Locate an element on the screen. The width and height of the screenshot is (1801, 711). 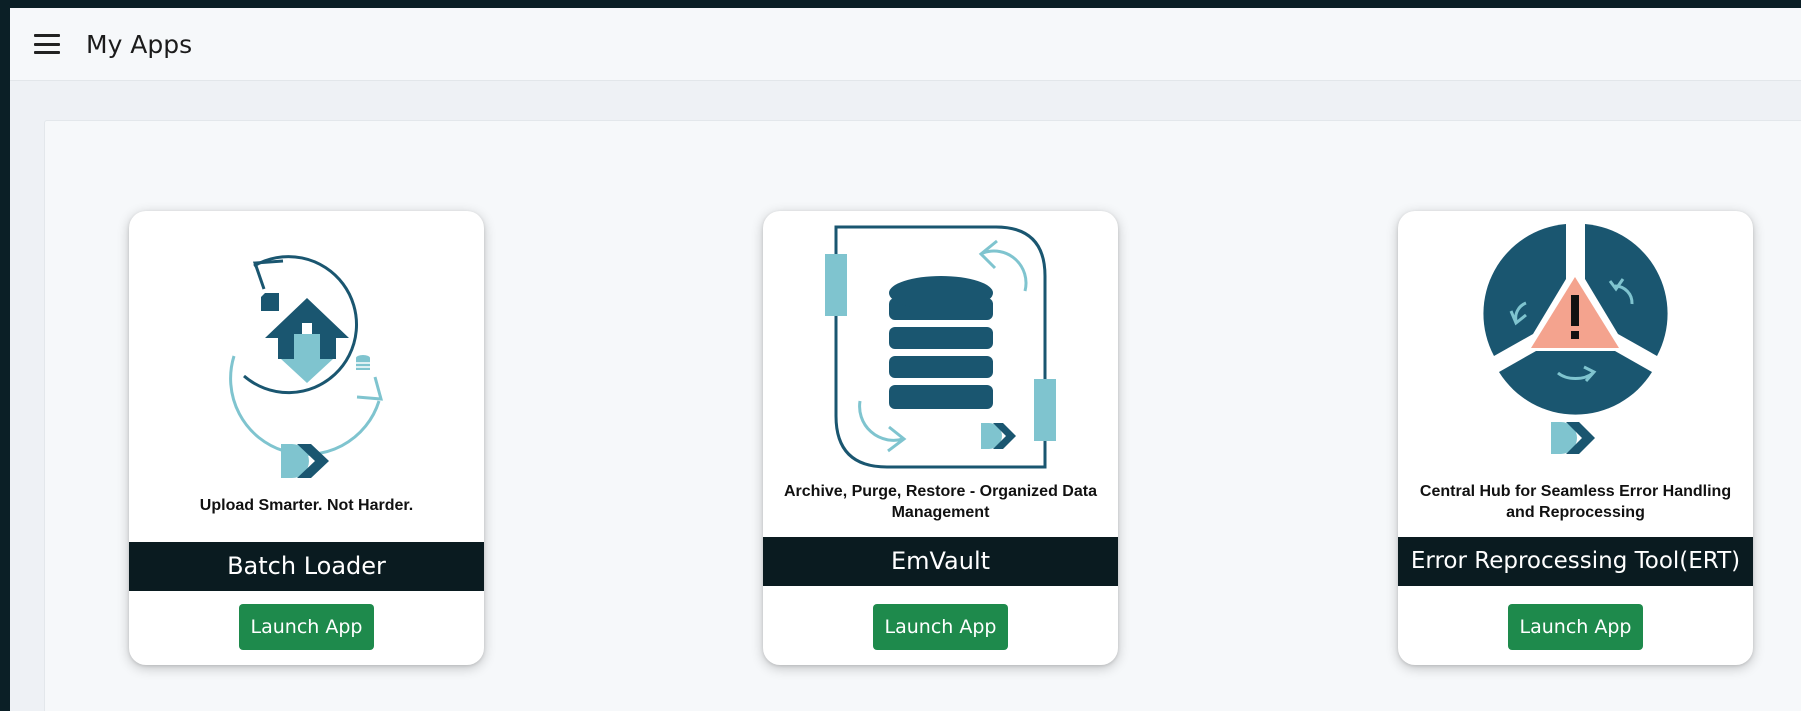
page-title: My Apps is located at coordinates (139, 44).